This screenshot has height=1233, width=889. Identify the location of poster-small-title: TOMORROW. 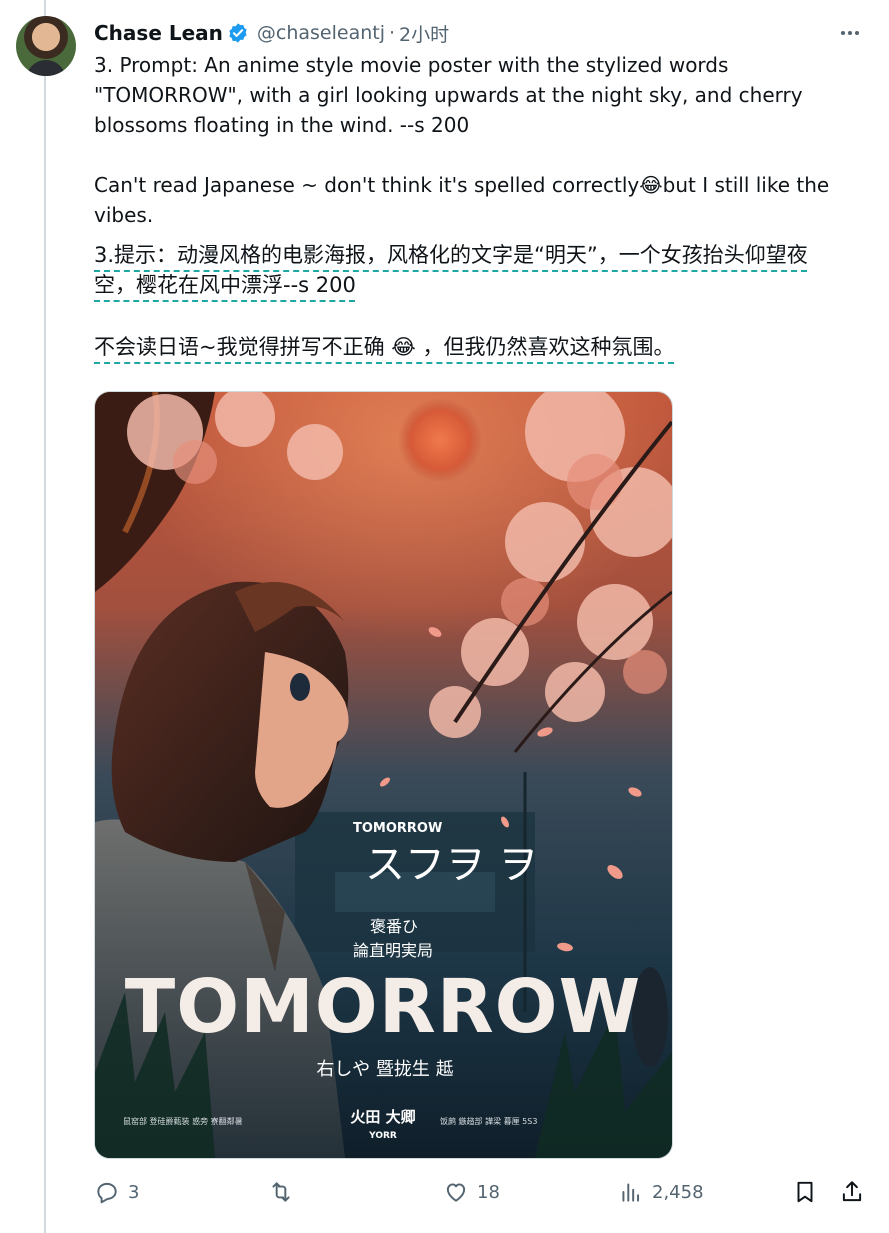
(397, 828).